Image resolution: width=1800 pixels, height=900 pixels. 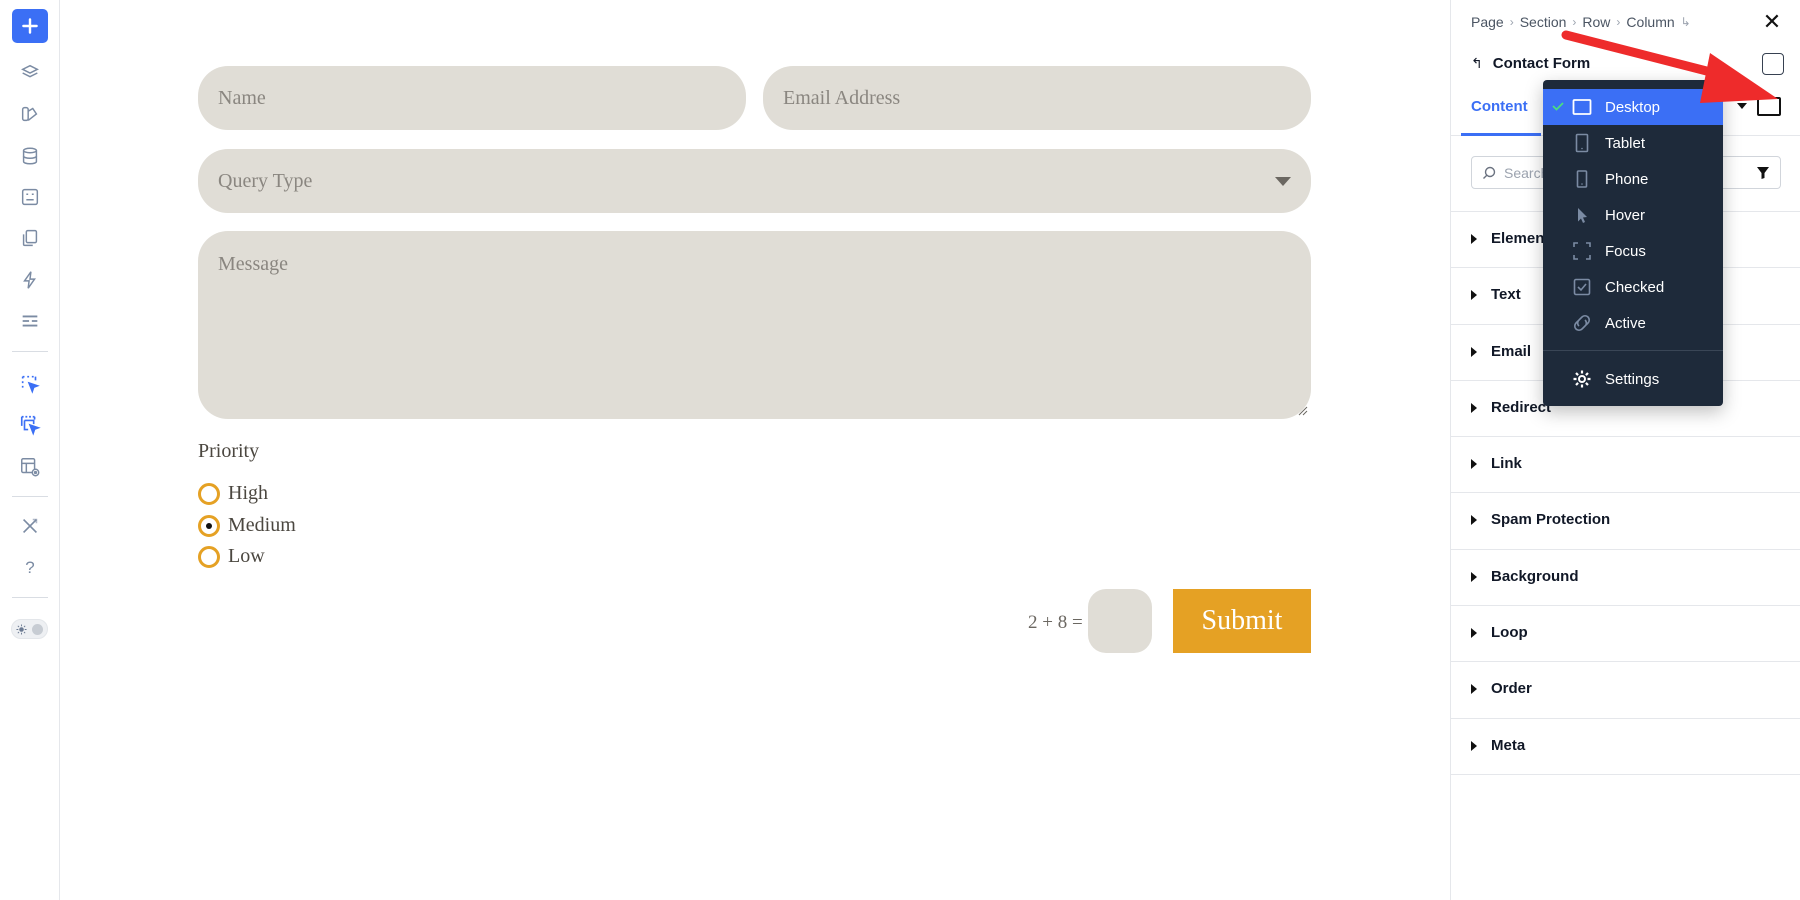 What do you see at coordinates (754, 325) in the screenshot?
I see `message-field: Message` at bounding box center [754, 325].